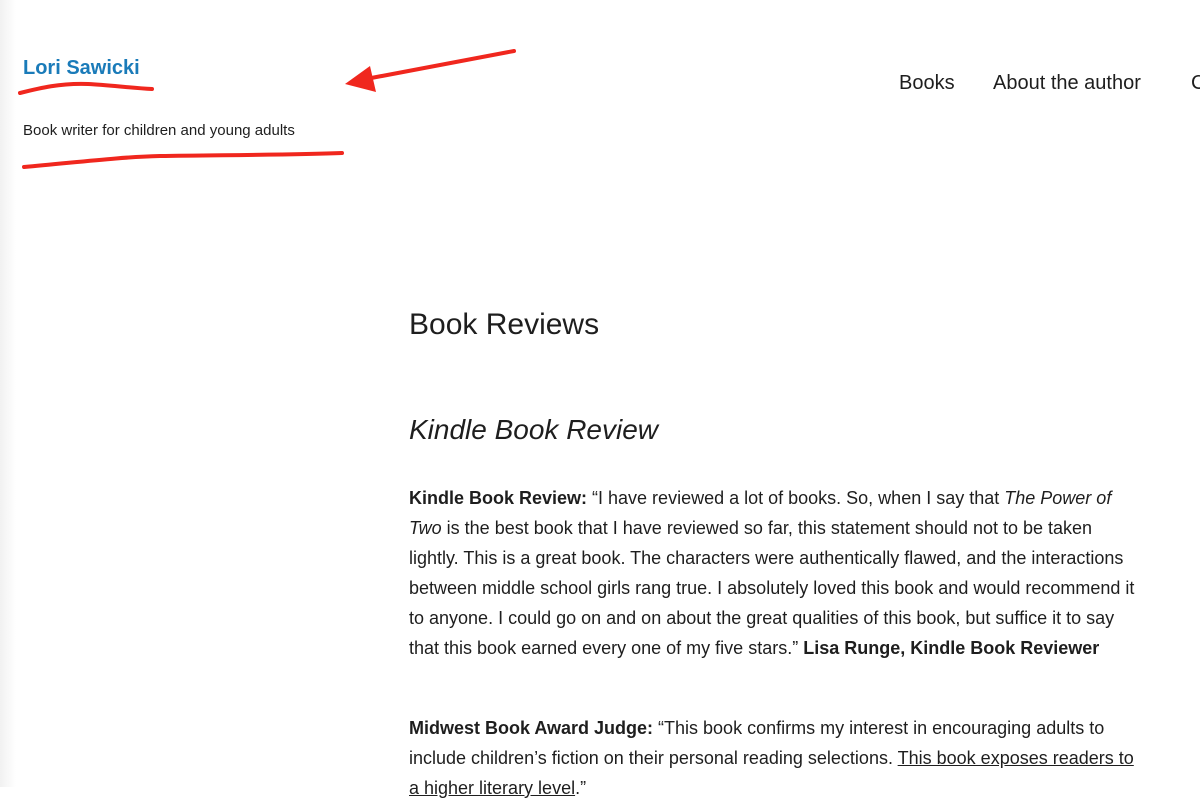 Image resolution: width=1200 pixels, height=803 pixels. I want to click on nav-link-about-the-author: About the author, so click(1067, 83).